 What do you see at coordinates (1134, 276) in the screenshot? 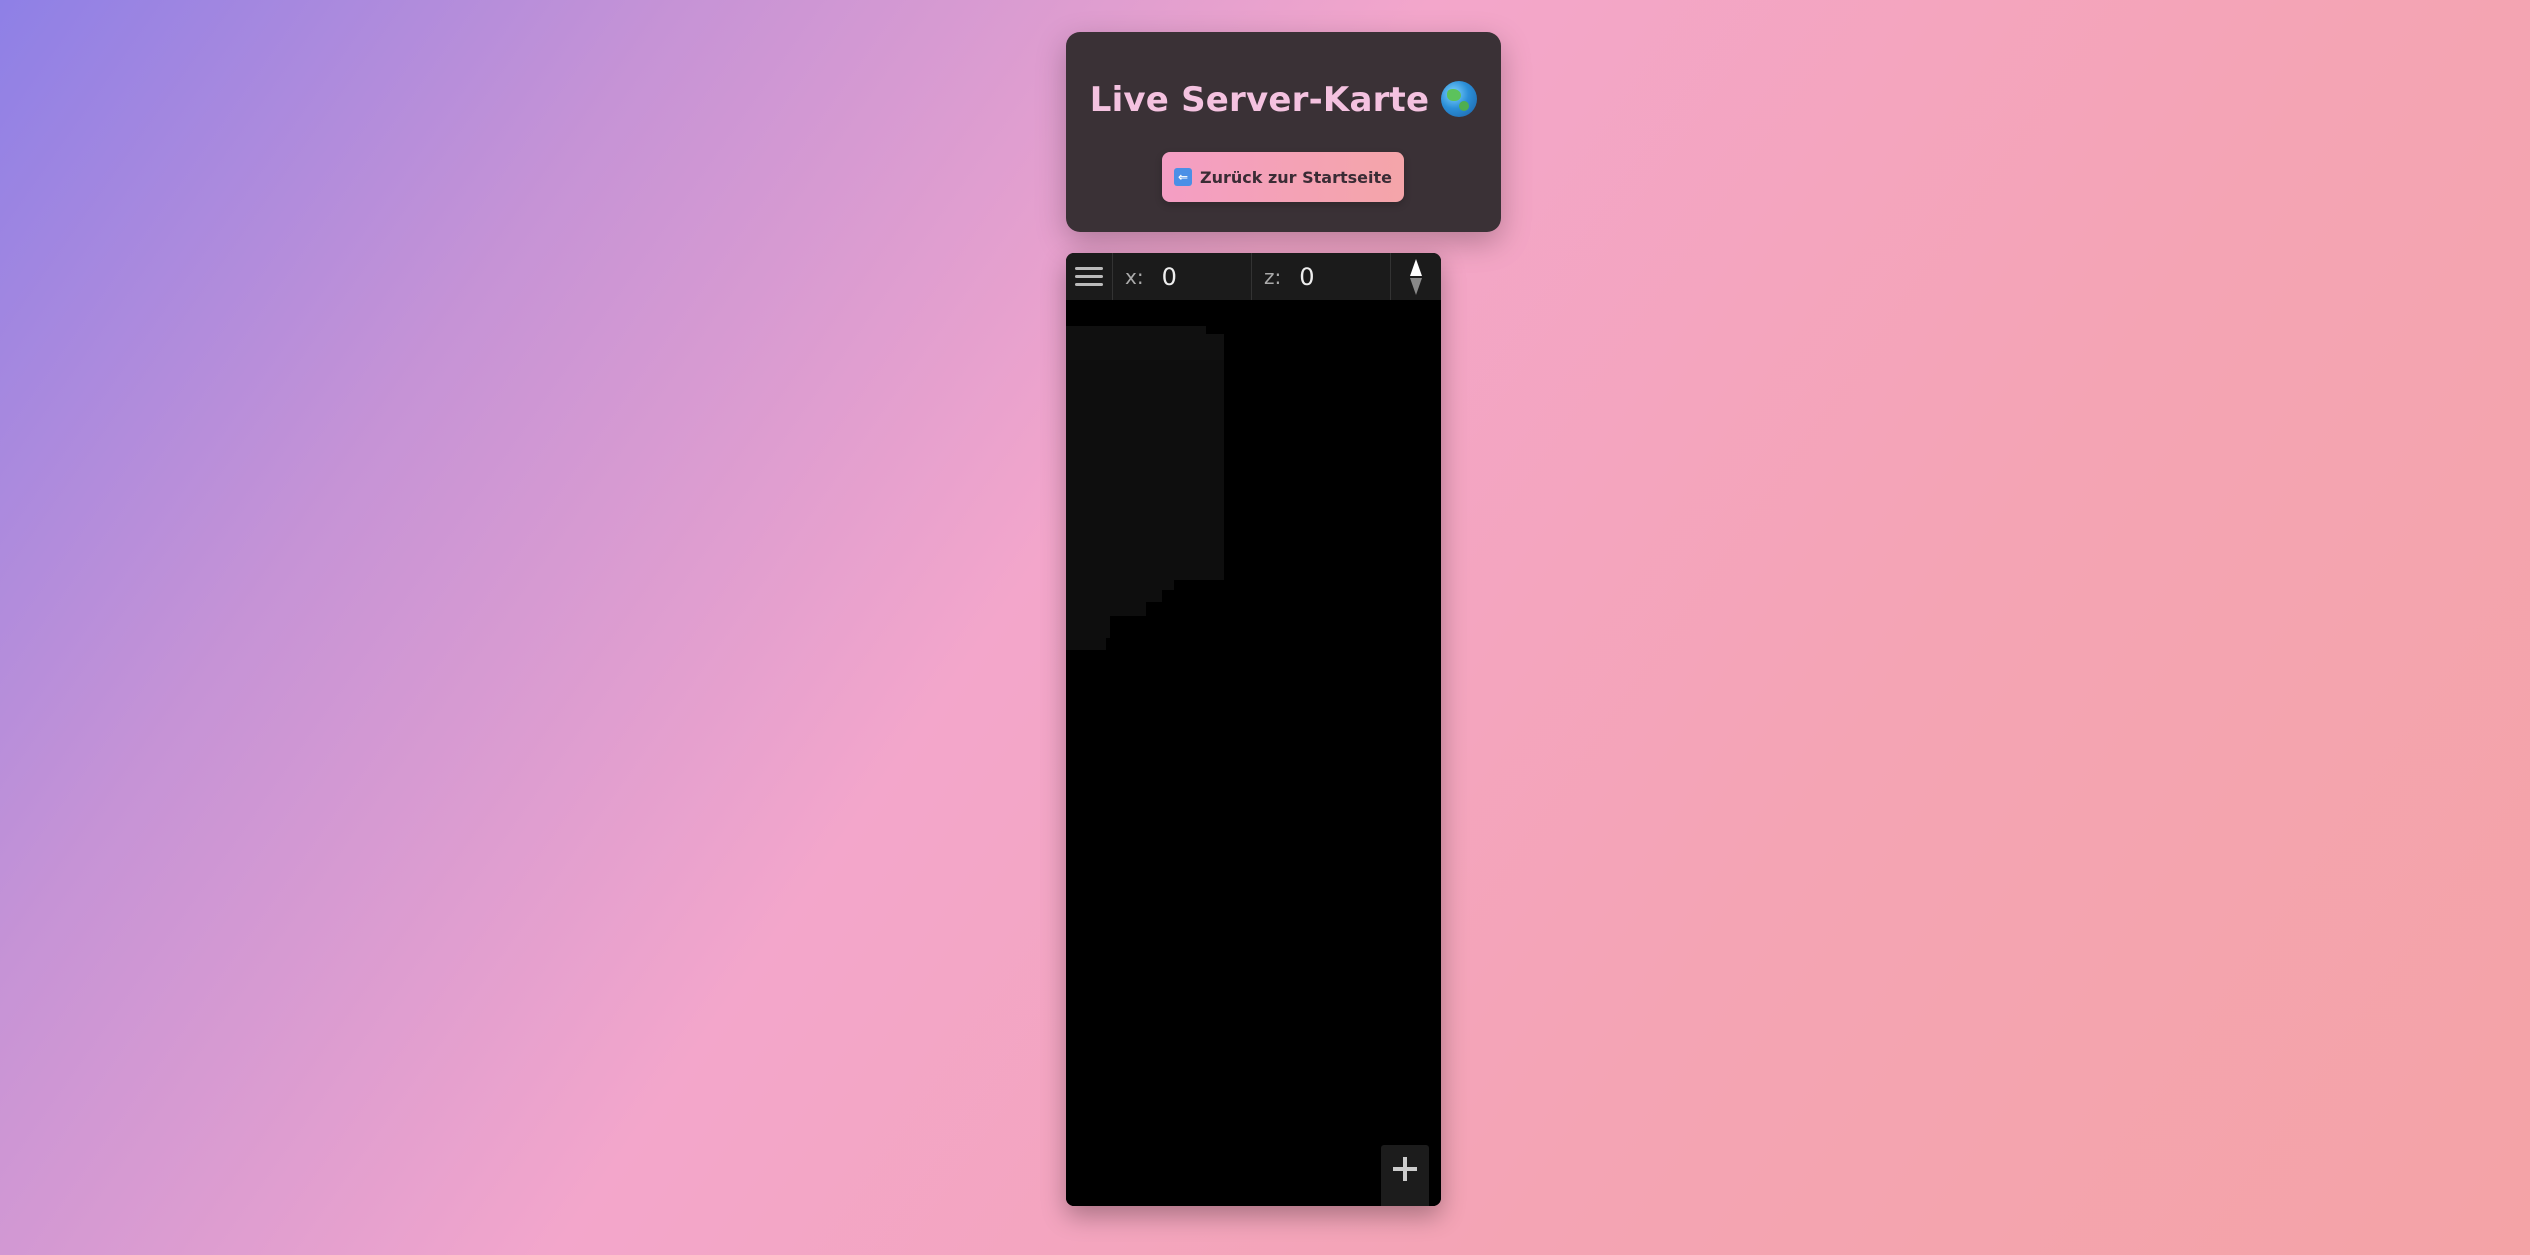
I see `x-coordinate-label: x:` at bounding box center [1134, 276].